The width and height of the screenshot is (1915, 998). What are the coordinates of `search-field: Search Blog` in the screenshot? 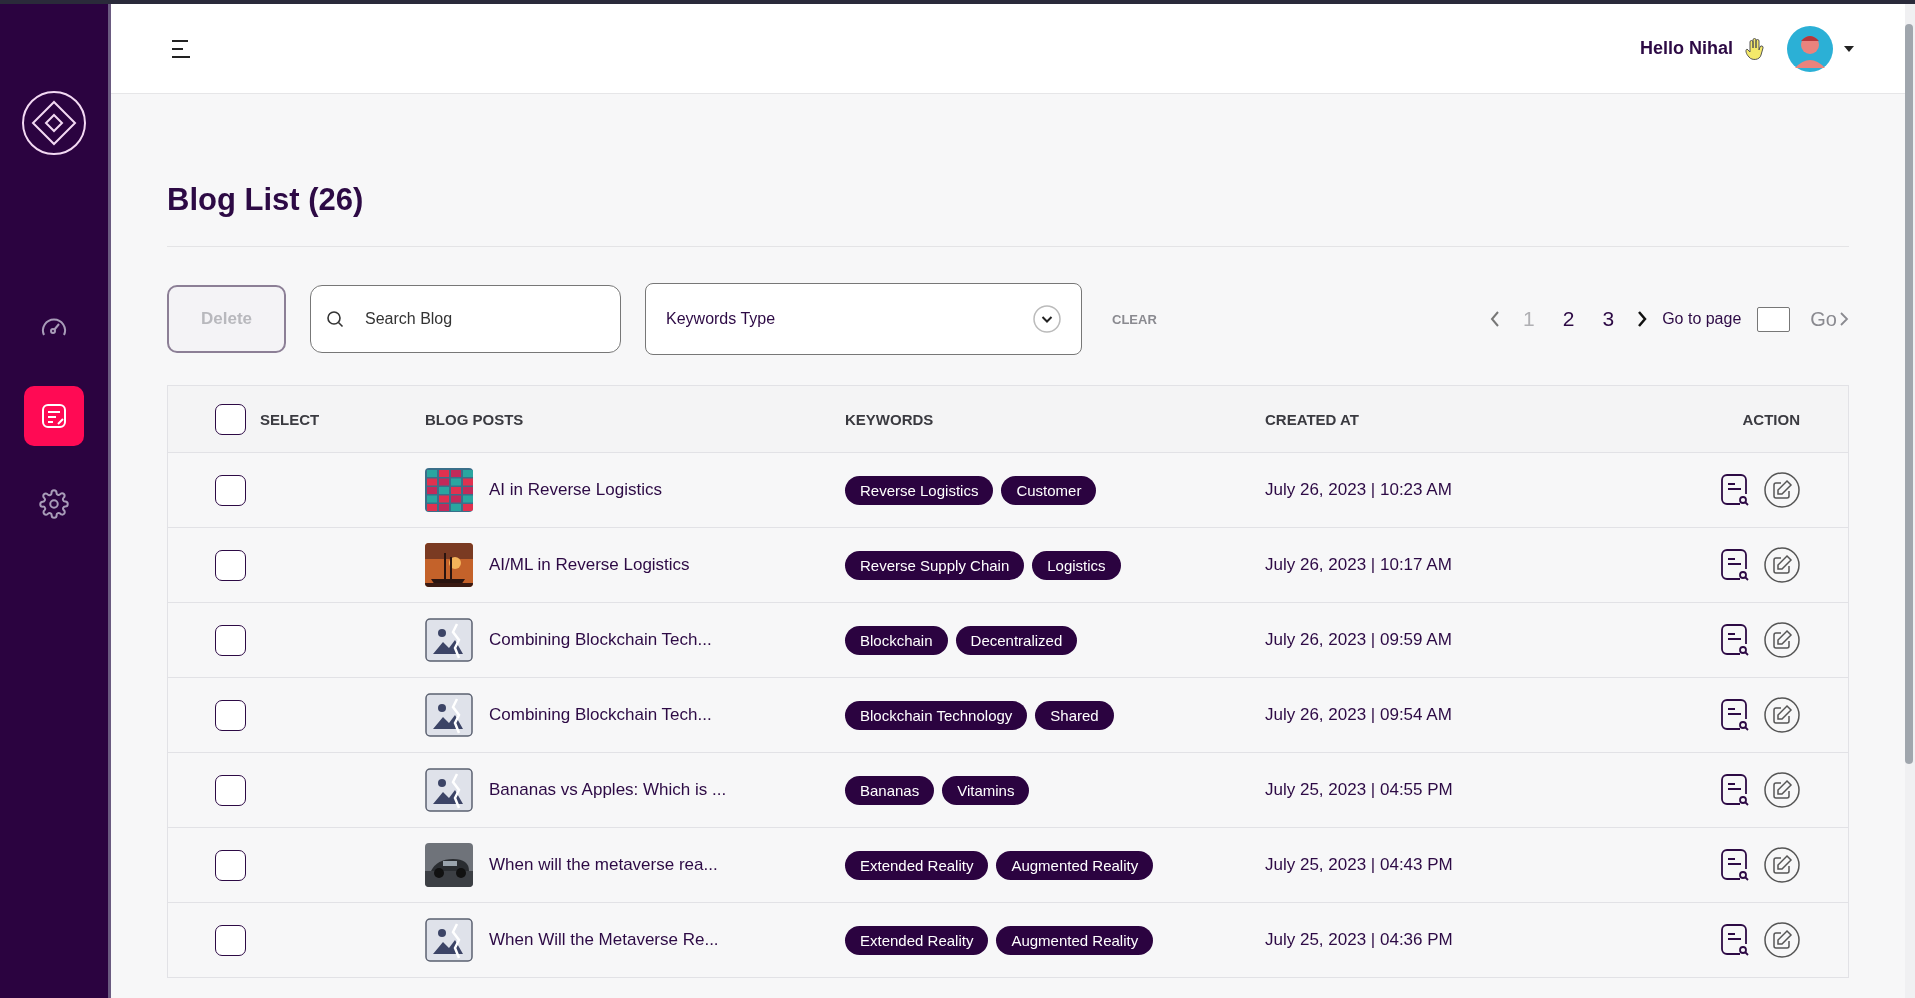 It's located at (465, 319).